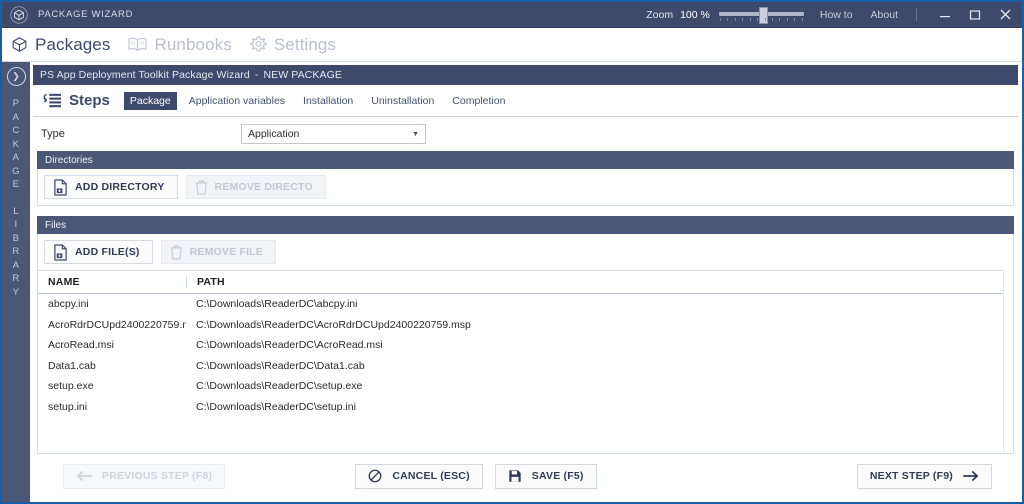 This screenshot has width=1024, height=504. Describe the element at coordinates (18, 14) in the screenshot. I see `app-logo-cube-icon` at that location.